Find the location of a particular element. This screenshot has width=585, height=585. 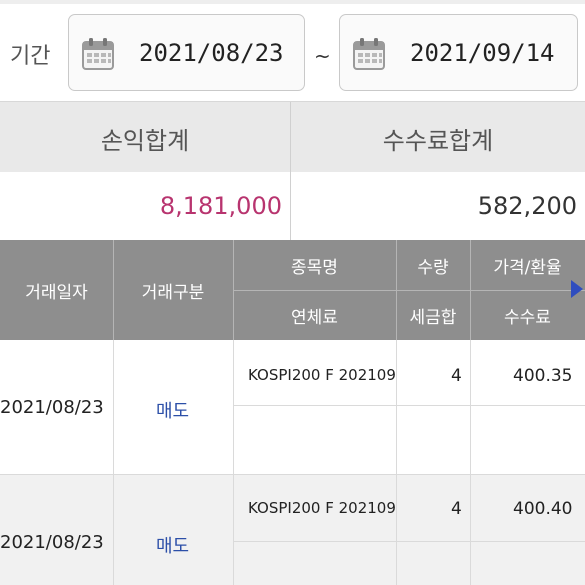

price: 400.35 is located at coordinates (543, 376).